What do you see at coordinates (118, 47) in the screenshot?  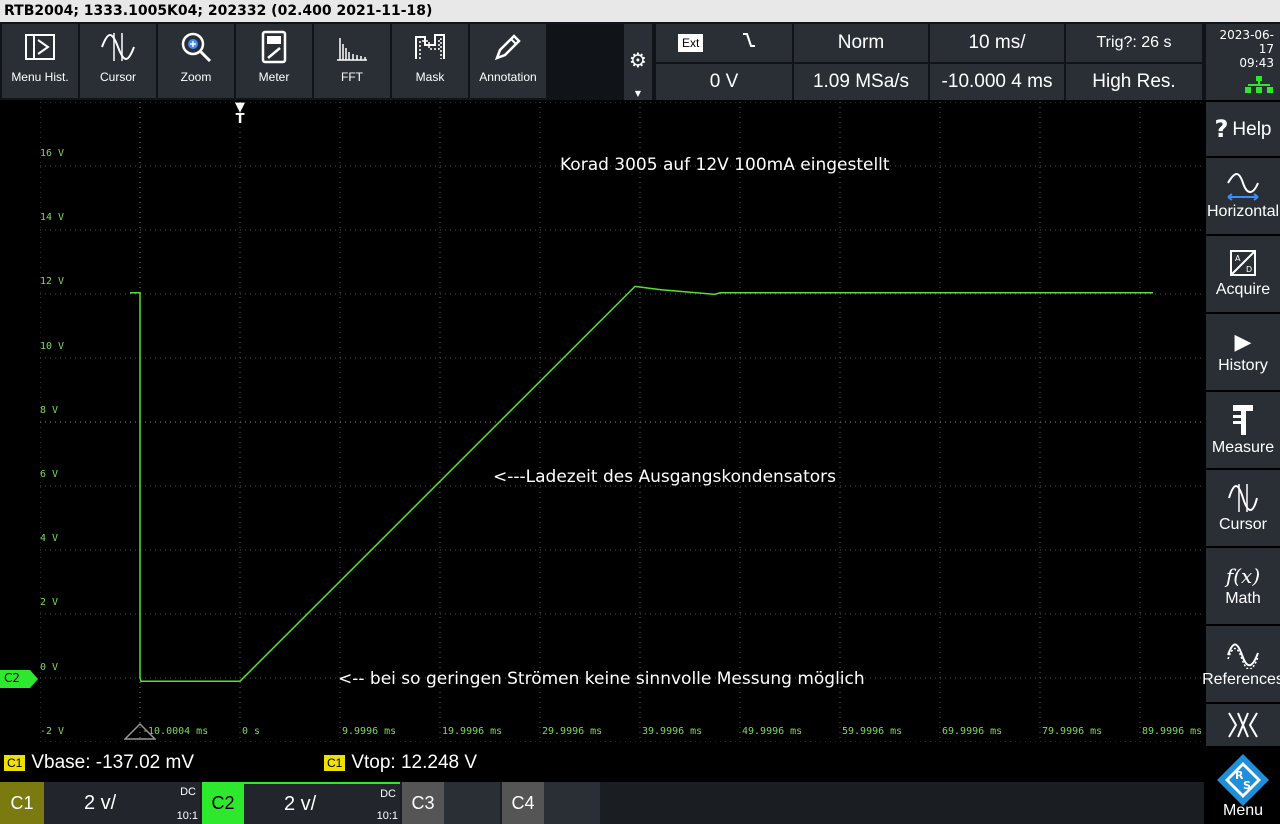 I see `cursor-wave-icon` at bounding box center [118, 47].